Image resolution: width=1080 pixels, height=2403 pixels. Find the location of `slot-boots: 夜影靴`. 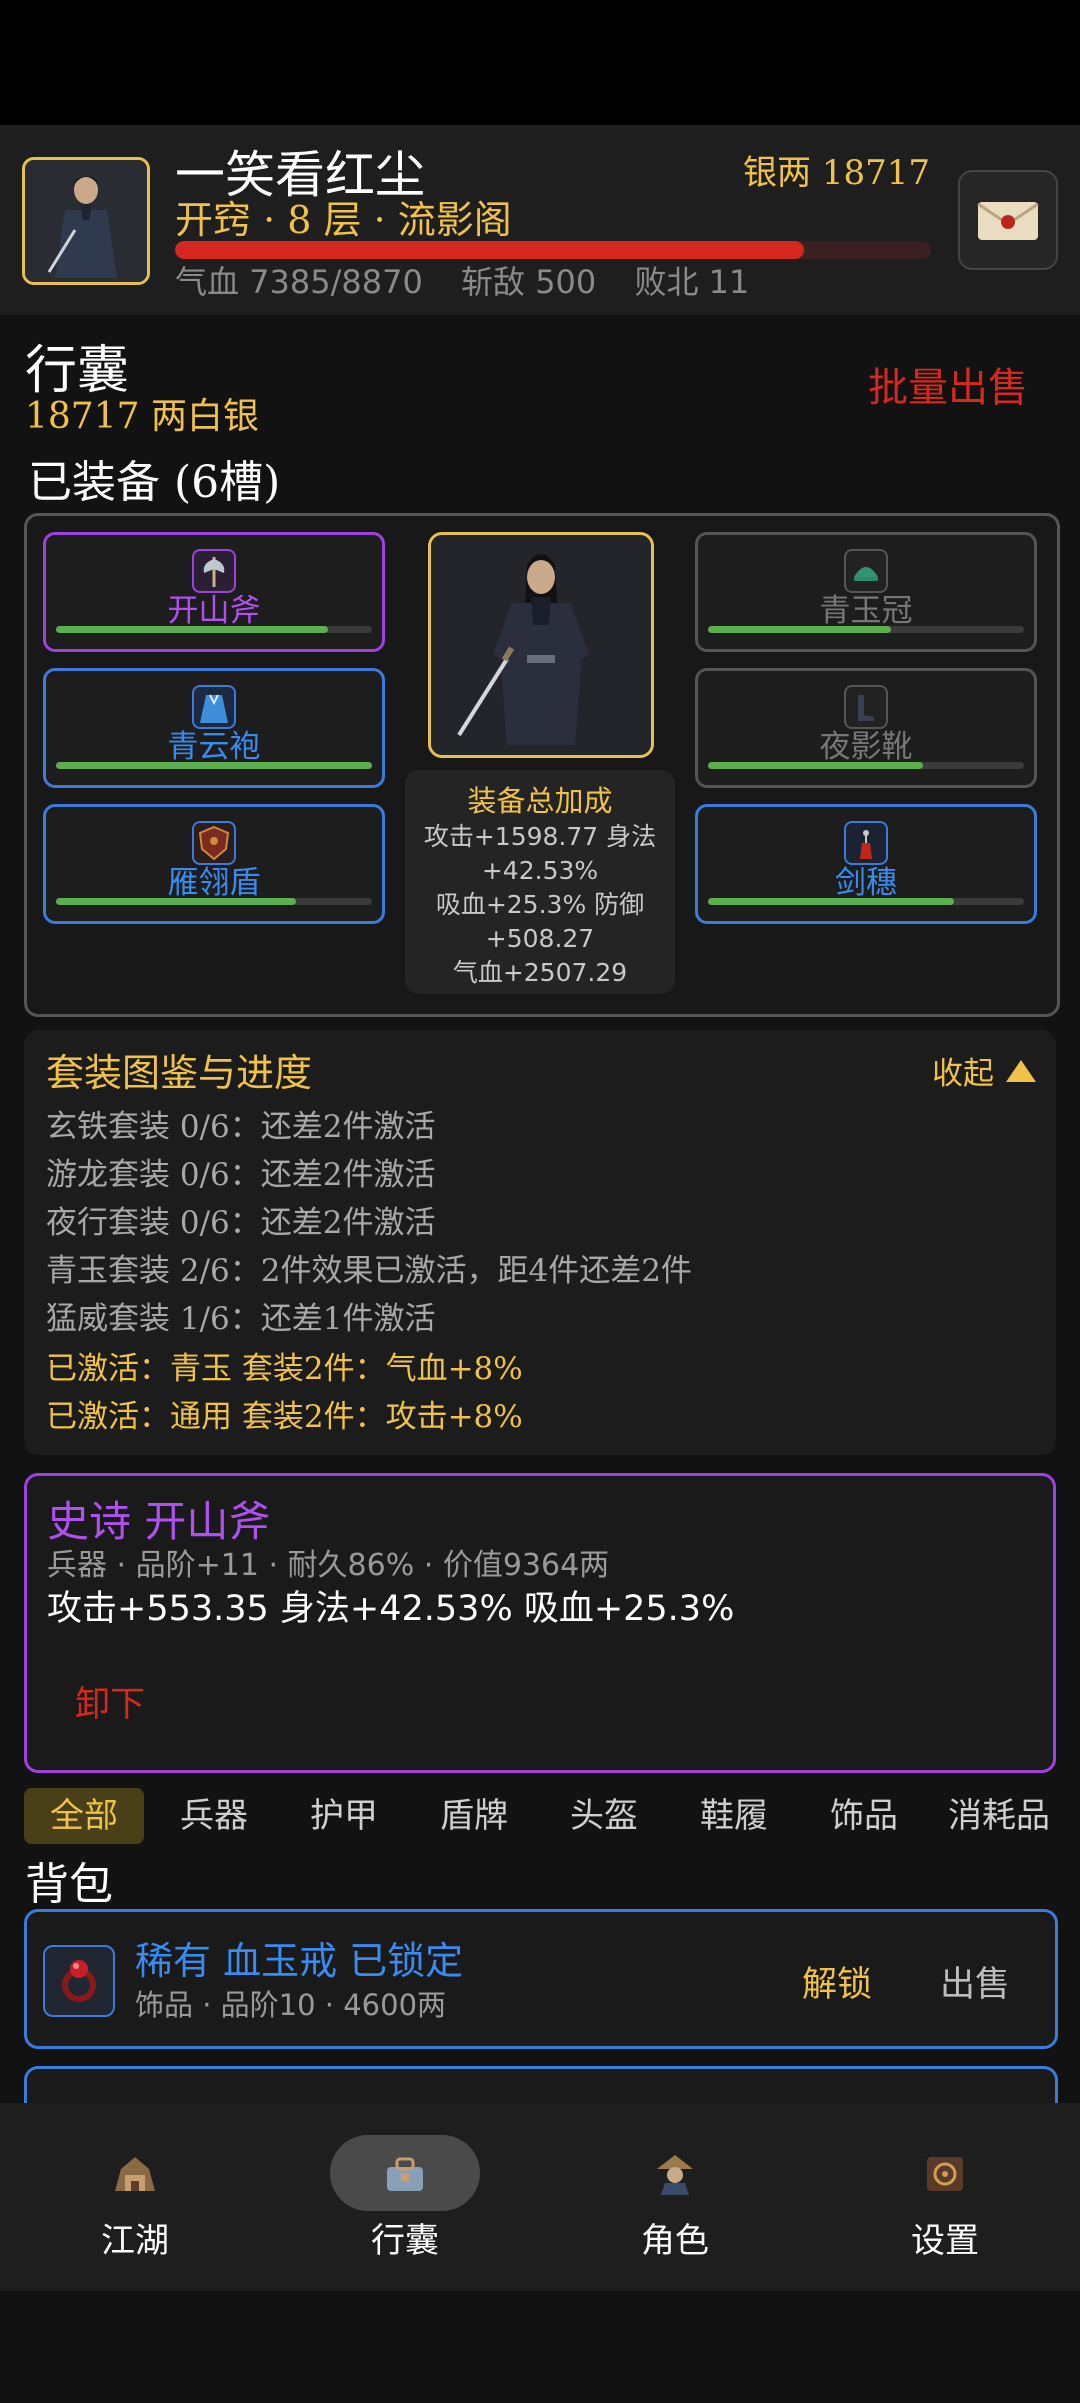

slot-boots: 夜影靴 is located at coordinates (866, 728).